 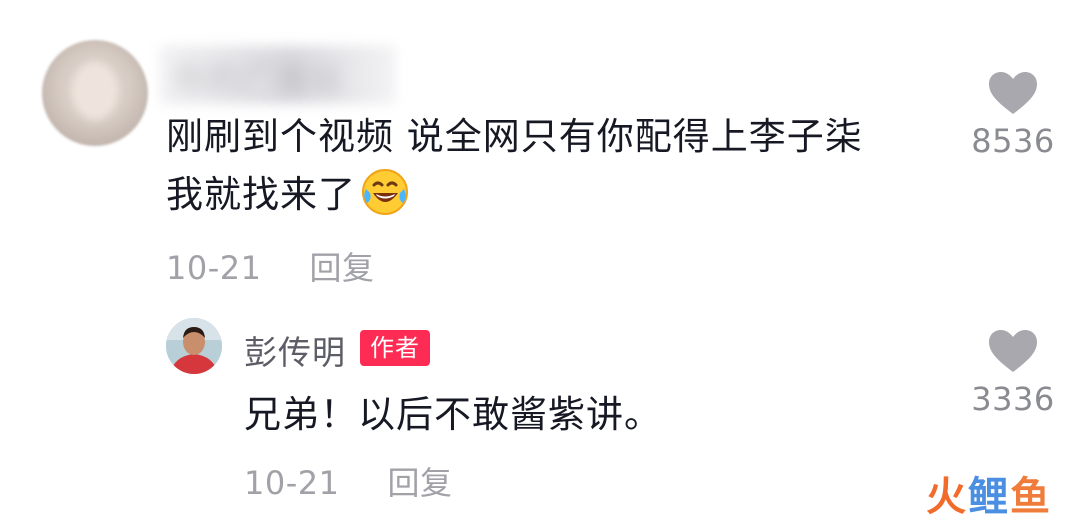 I want to click on author-avatar, so click(x=194, y=346).